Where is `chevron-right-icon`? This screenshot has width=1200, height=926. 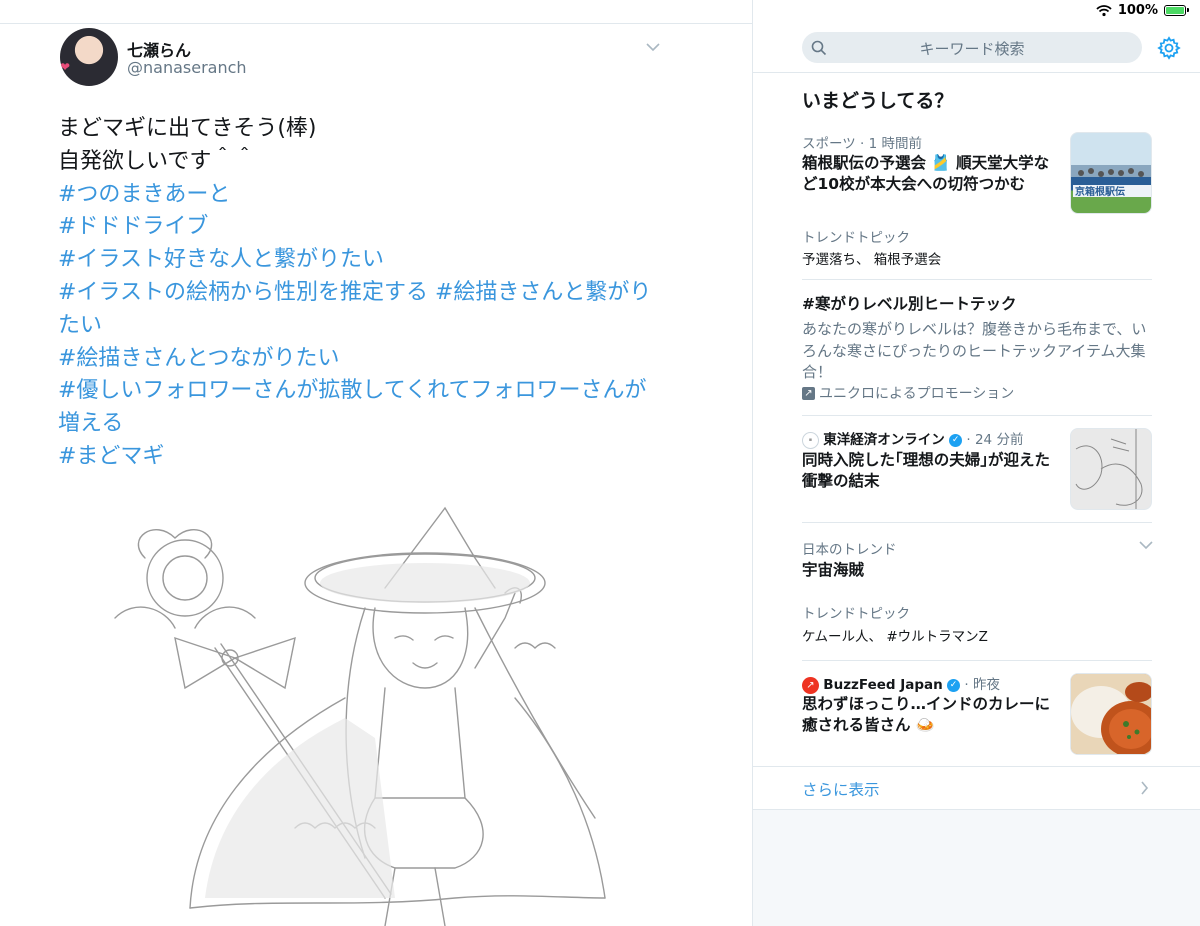
chevron-right-icon is located at coordinates (1144, 788).